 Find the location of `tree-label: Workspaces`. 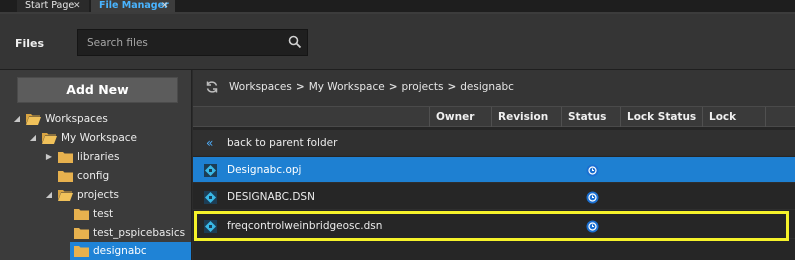

tree-label: Workspaces is located at coordinates (76, 119).